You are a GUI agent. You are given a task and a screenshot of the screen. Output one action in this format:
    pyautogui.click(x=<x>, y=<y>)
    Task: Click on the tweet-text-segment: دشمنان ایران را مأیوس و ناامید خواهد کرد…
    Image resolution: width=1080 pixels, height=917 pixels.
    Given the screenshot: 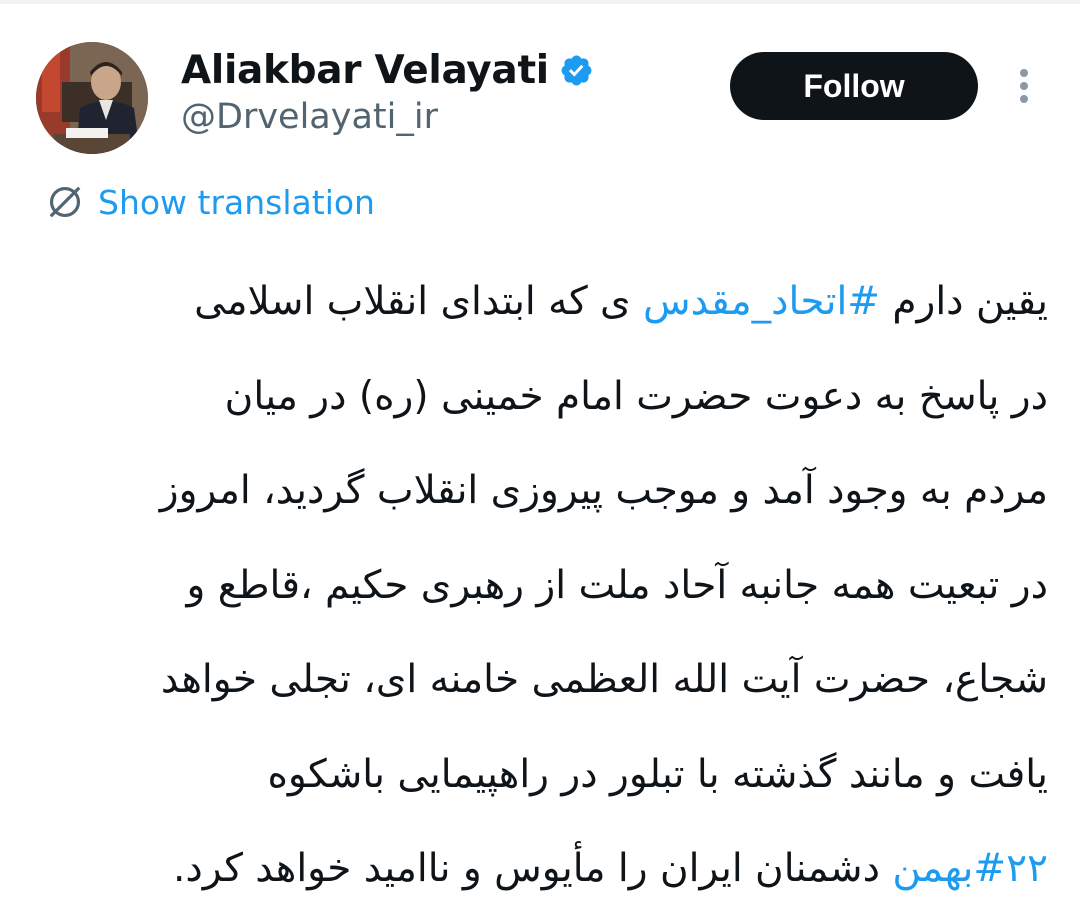 What is the action you would take?
    pyautogui.click(x=533, y=868)
    